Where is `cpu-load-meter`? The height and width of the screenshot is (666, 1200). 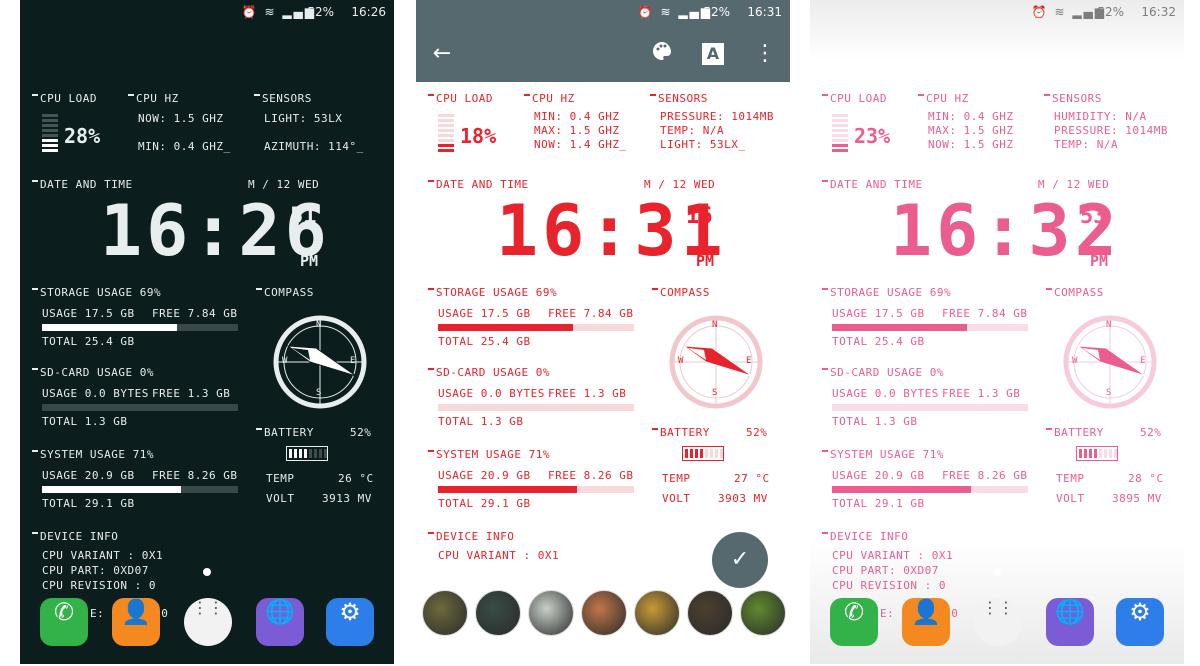 cpu-load-meter is located at coordinates (50, 134).